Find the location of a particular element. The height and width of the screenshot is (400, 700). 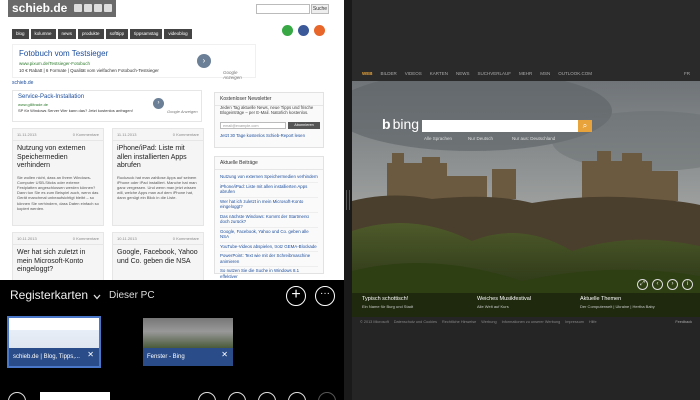

back-button is located at coordinates (17, 396).